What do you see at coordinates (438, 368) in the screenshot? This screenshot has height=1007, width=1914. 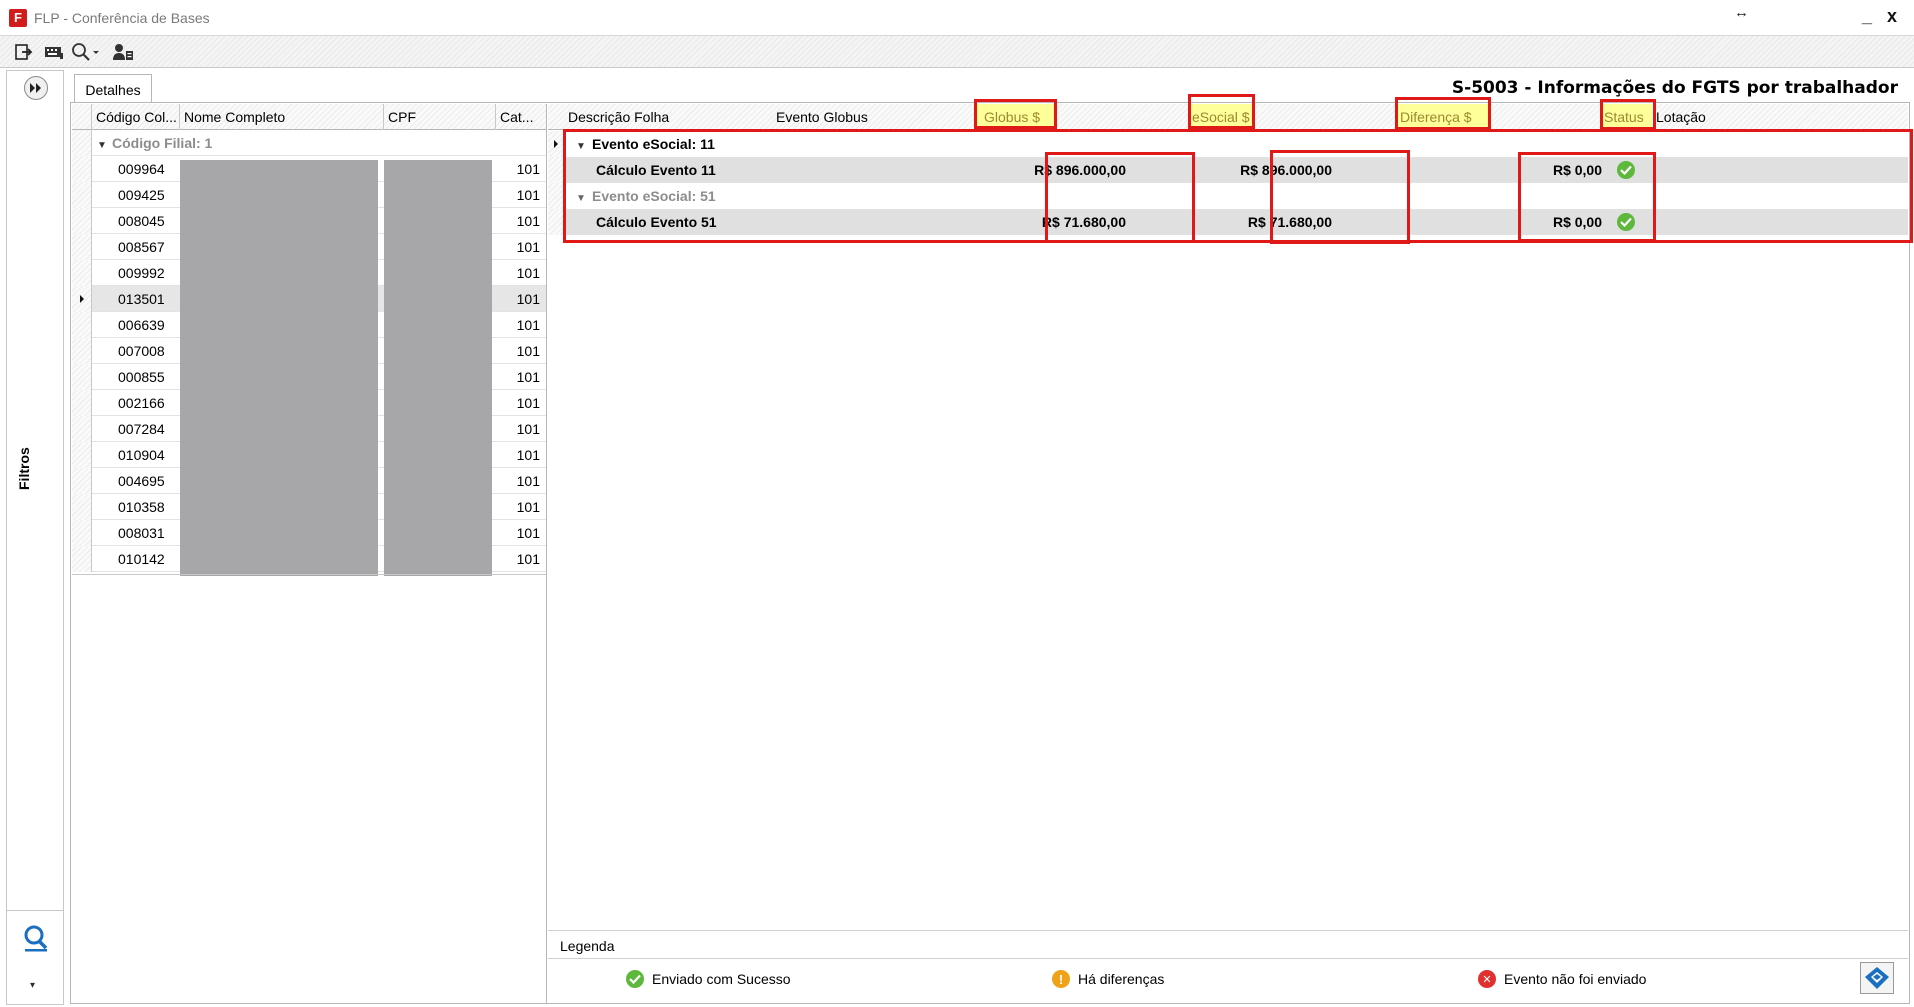 I see `redacted-cpf-column` at bounding box center [438, 368].